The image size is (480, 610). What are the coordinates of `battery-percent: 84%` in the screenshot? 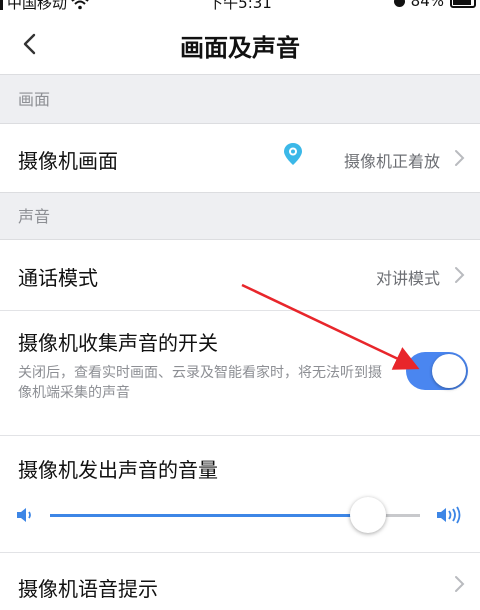 It's located at (427, 5).